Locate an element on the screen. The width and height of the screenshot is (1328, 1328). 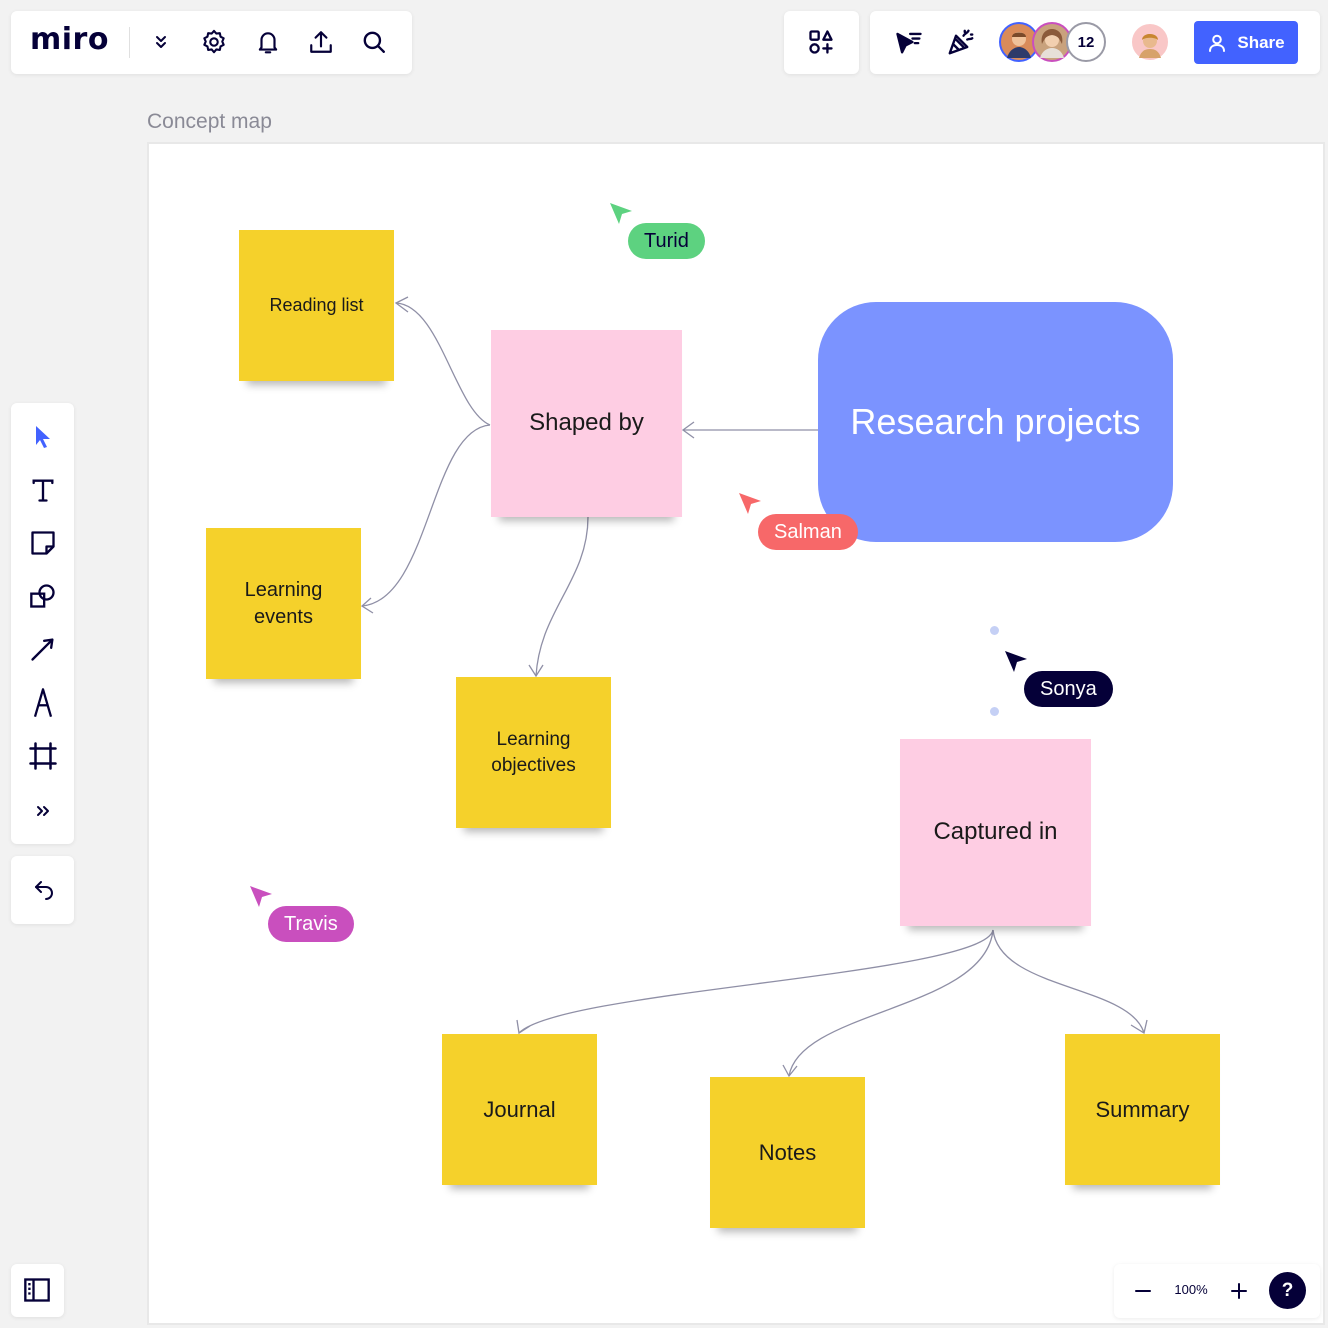
help-label: ? is located at coordinates (1287, 1290).